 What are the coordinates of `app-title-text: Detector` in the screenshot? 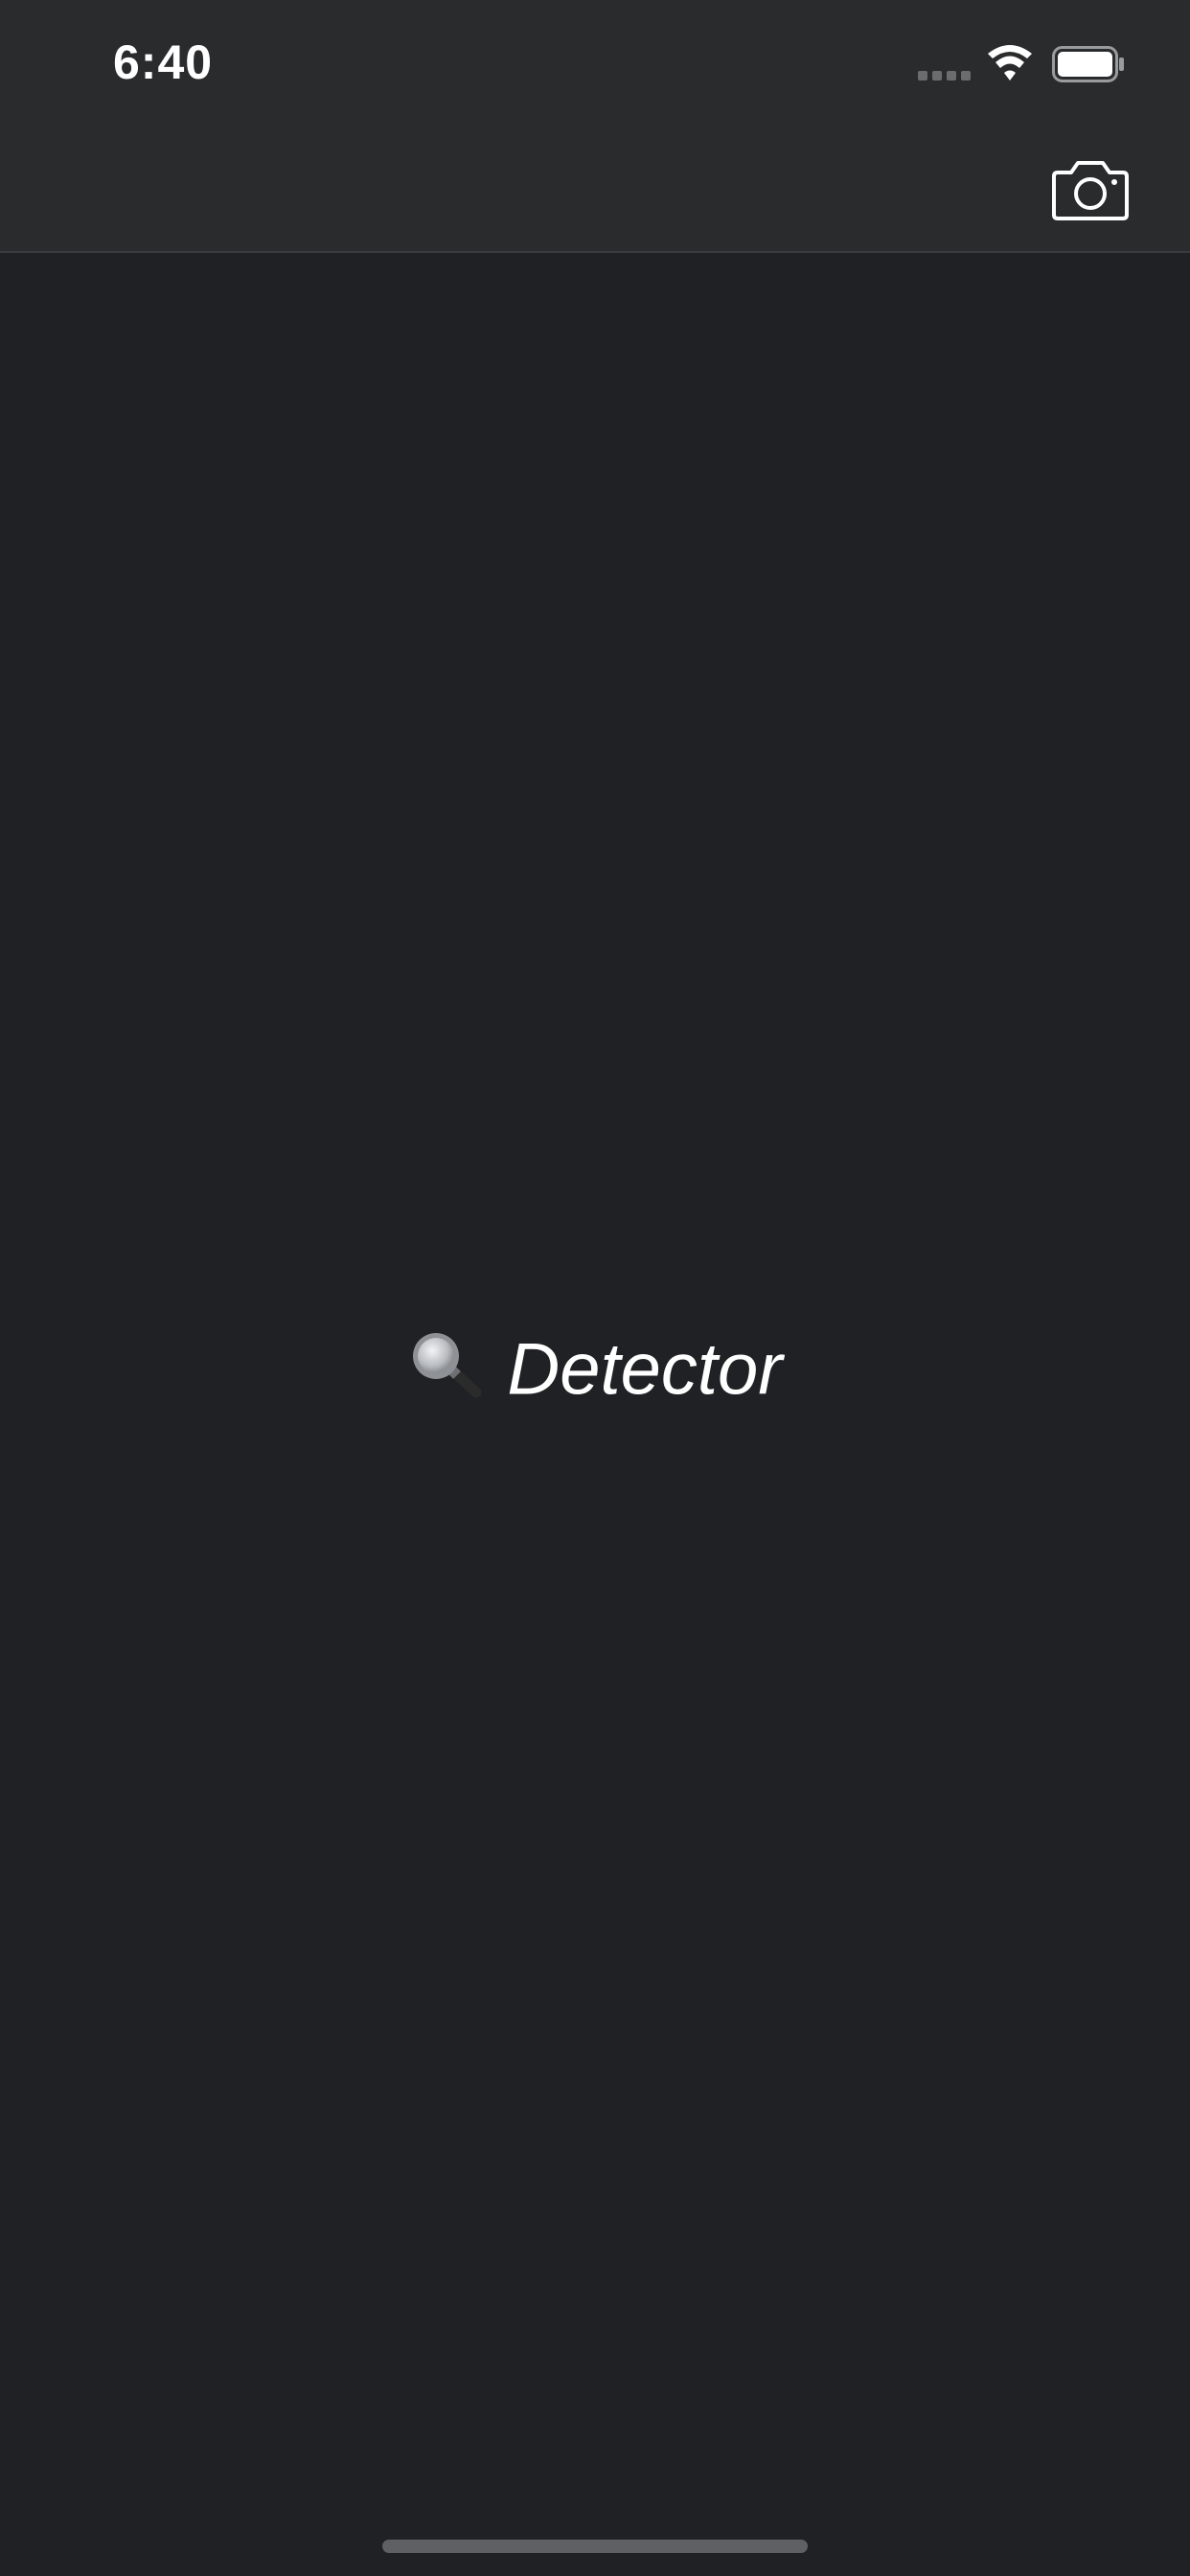 It's located at (645, 1369).